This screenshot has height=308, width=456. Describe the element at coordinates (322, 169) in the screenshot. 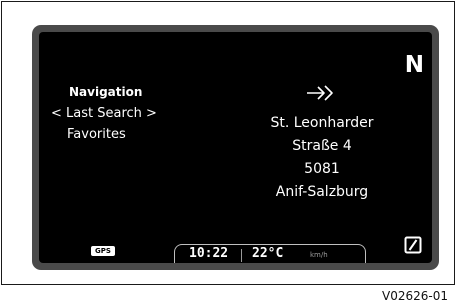

I see `address-line-postcode: 5081` at that location.